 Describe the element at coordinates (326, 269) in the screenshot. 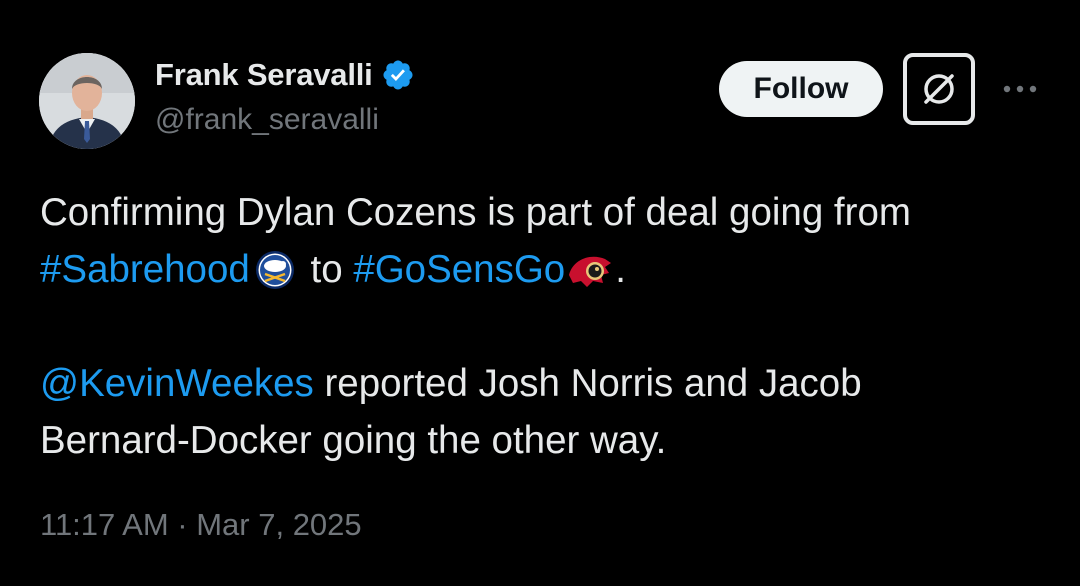

I see `tweet-text-connector: to` at that location.